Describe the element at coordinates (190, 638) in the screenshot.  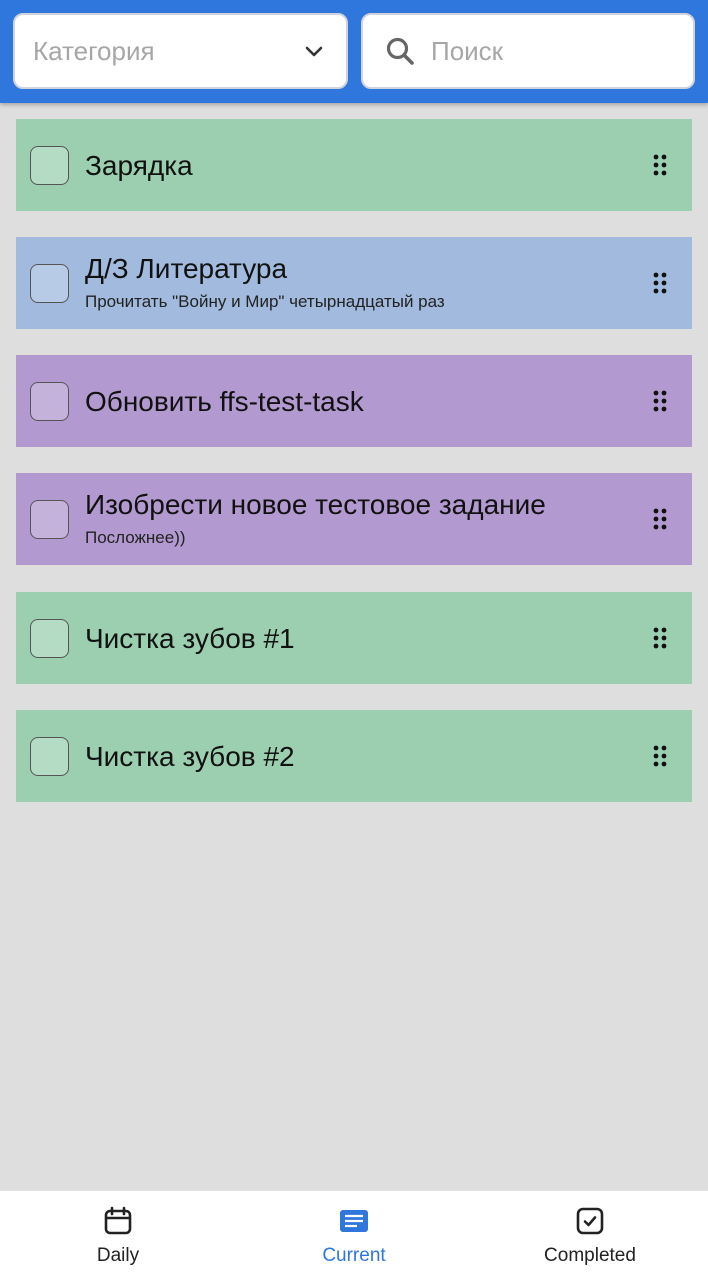
I see `task-title: Чистка зубов #1` at that location.